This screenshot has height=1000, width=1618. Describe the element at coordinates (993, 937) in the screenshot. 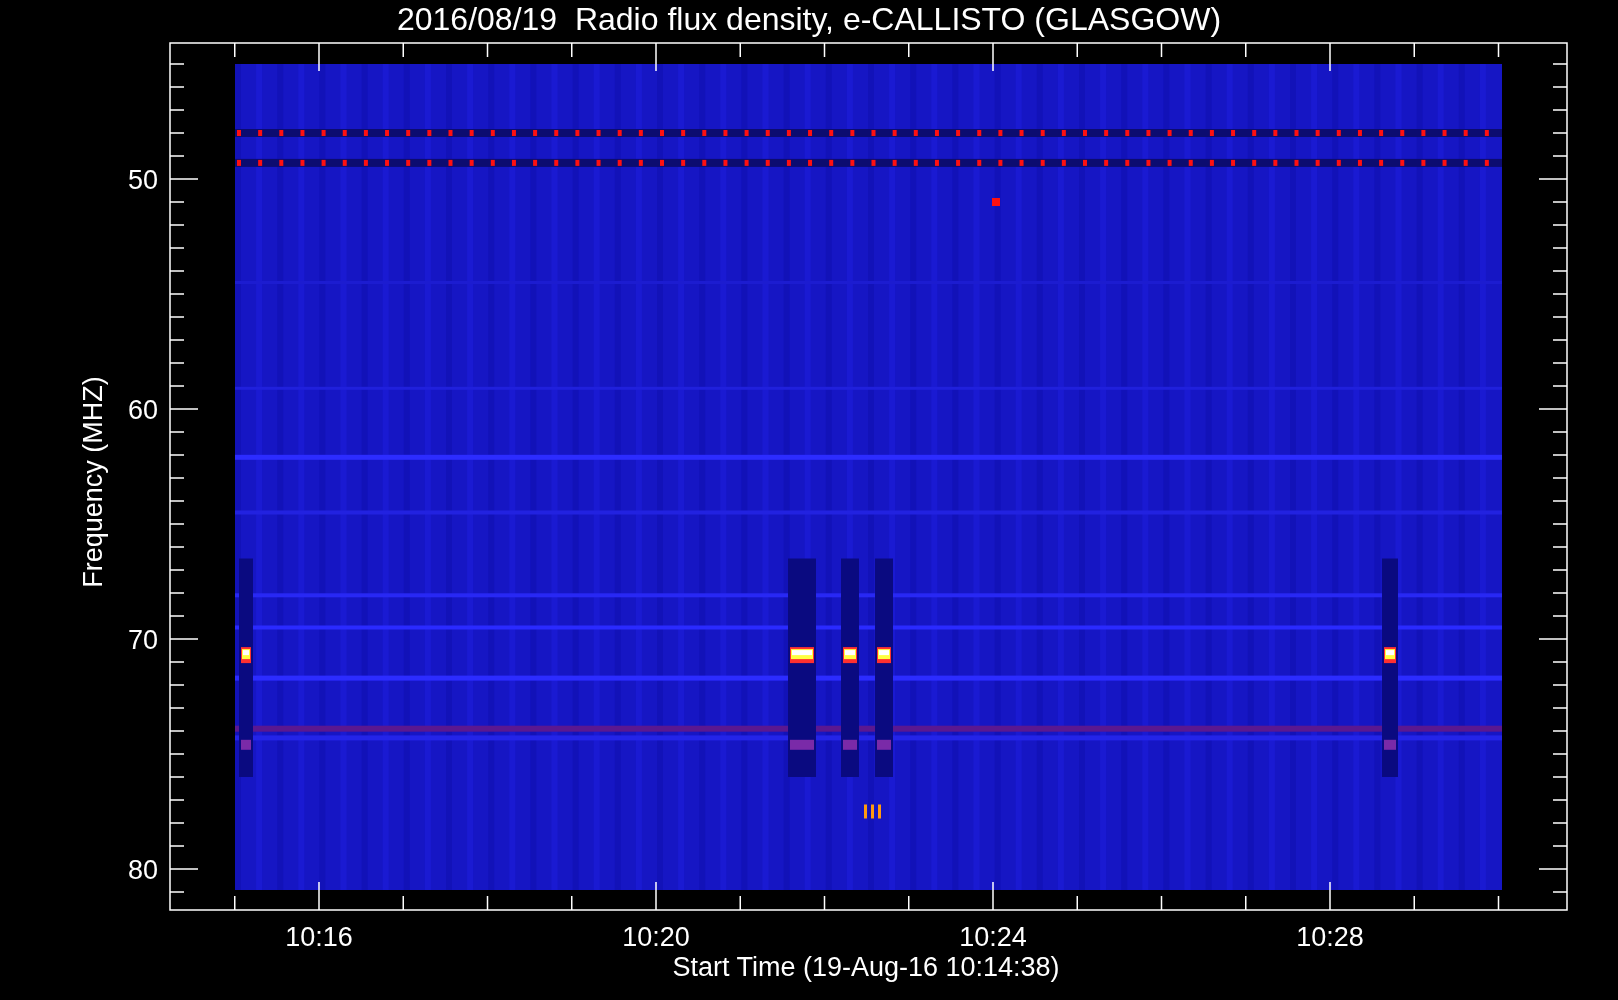

I see `x-tick-label: 10:24` at that location.